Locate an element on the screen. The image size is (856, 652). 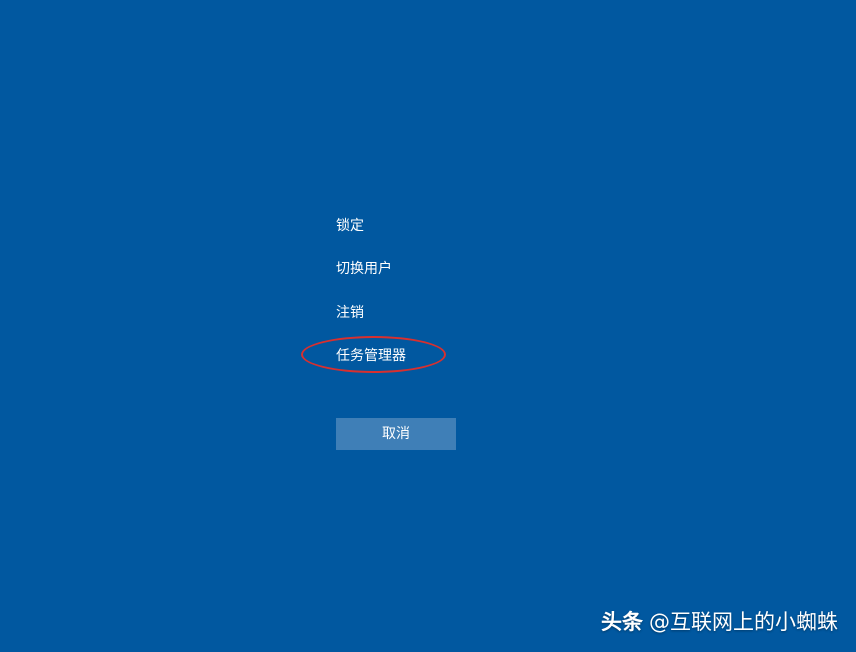
watermark-brand: 头条 is located at coordinates (622, 622).